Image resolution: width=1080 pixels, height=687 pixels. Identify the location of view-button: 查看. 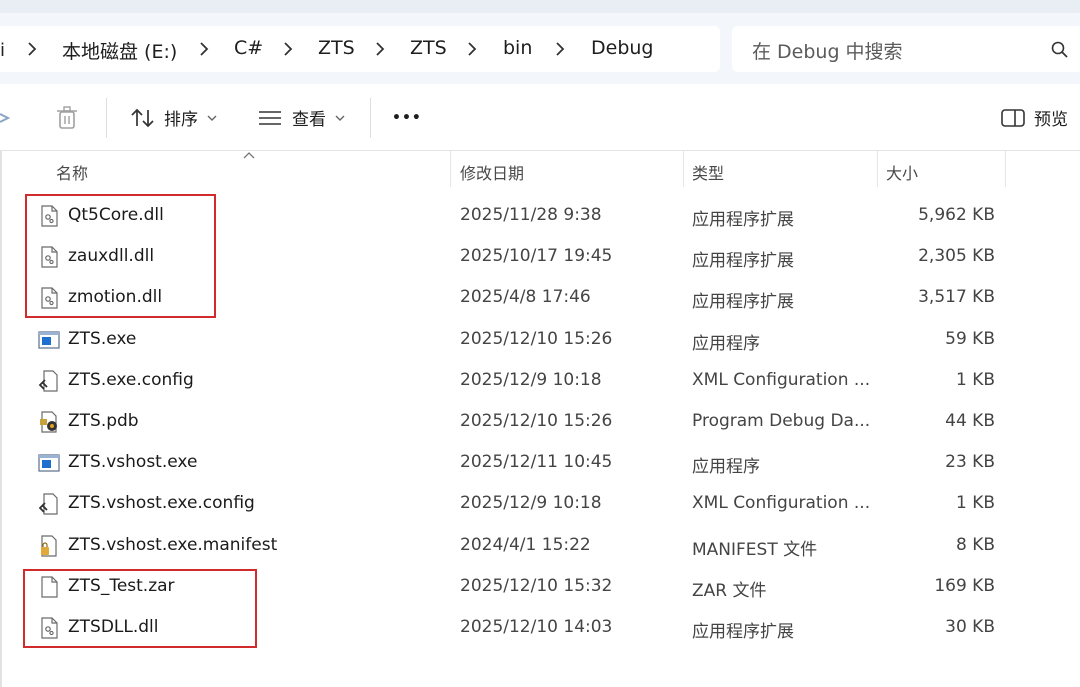
(302, 117).